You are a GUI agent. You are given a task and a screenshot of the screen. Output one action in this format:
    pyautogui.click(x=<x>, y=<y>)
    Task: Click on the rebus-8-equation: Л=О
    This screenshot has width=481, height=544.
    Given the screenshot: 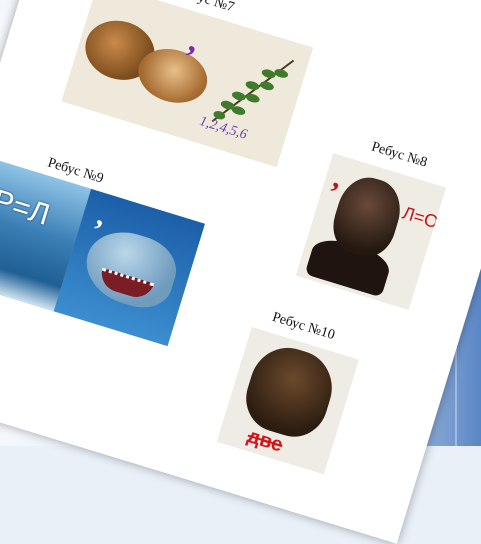 What is the action you would take?
    pyautogui.click(x=420, y=217)
    